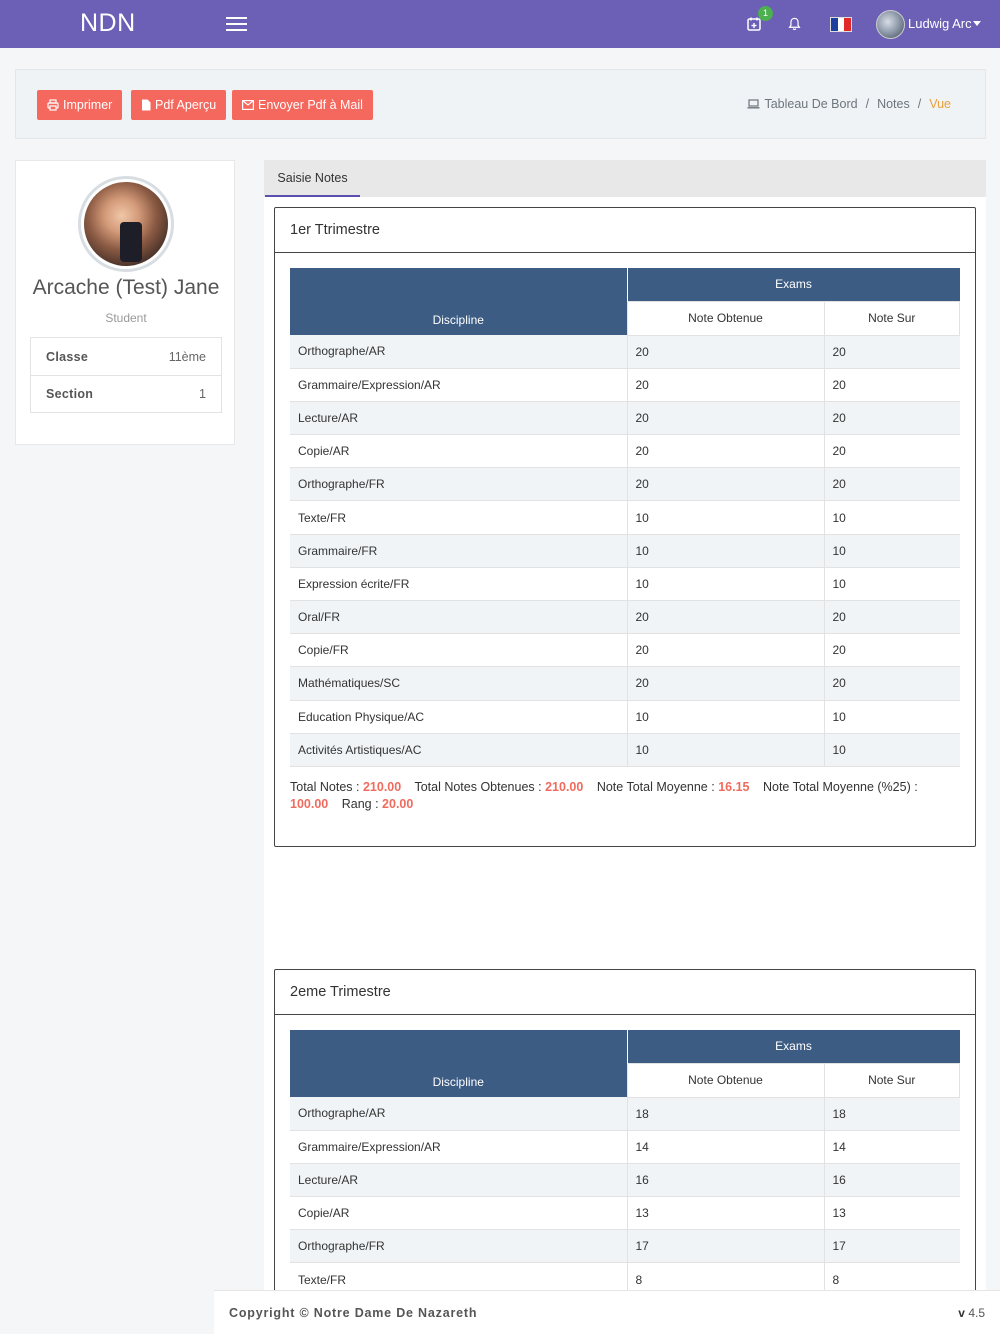 Image resolution: width=1000 pixels, height=1334 pixels. I want to click on info-value: 11ème, so click(187, 356).